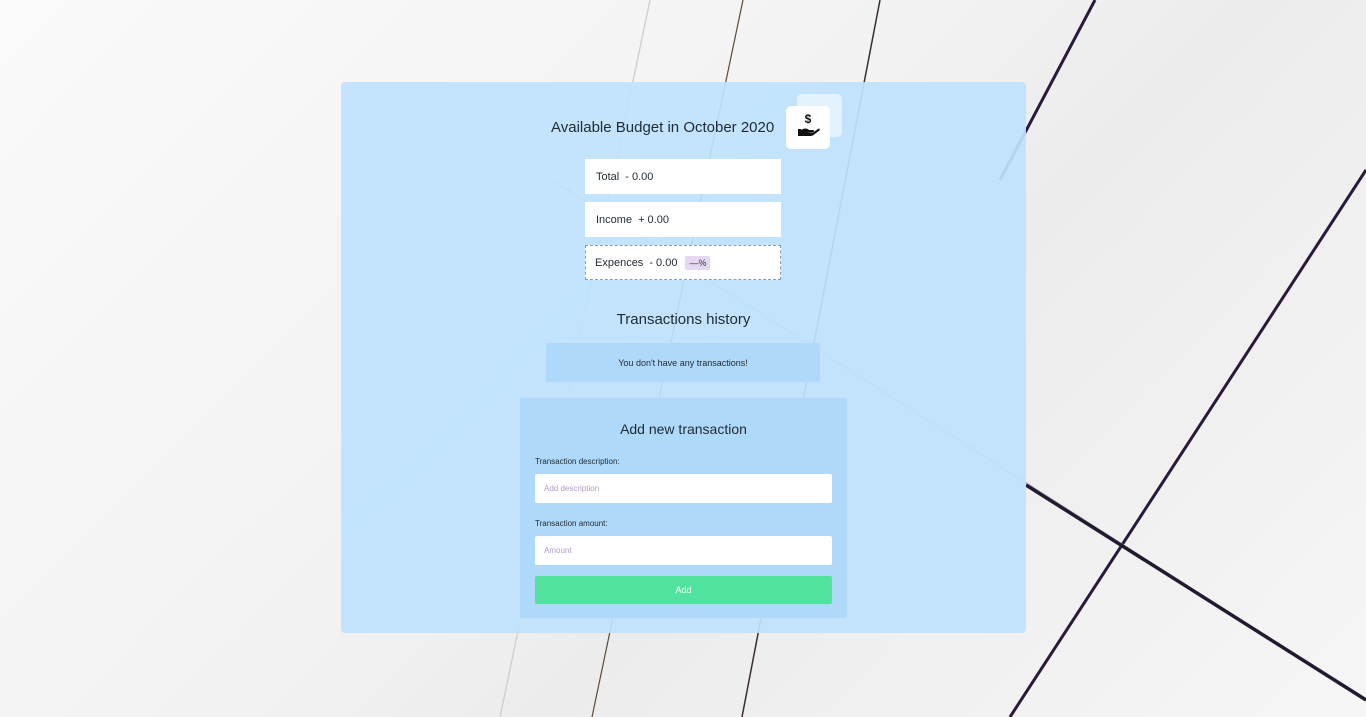  What do you see at coordinates (653, 219) in the screenshot?
I see `income-value: + 0.00` at bounding box center [653, 219].